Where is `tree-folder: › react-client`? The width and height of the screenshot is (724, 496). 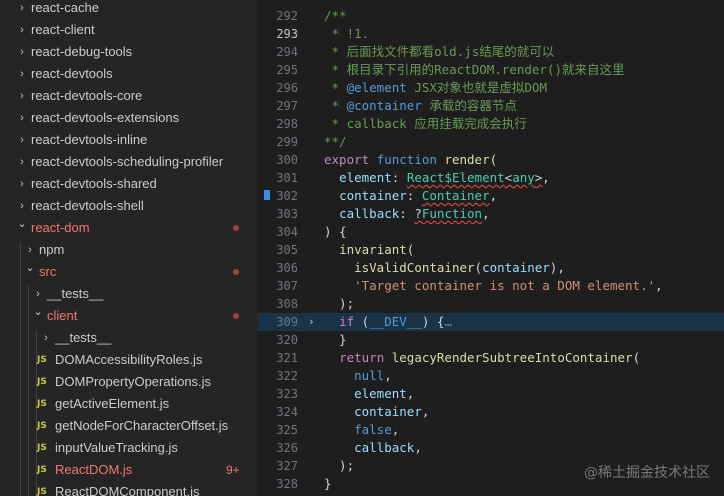 tree-folder: › react-client is located at coordinates (129, 30).